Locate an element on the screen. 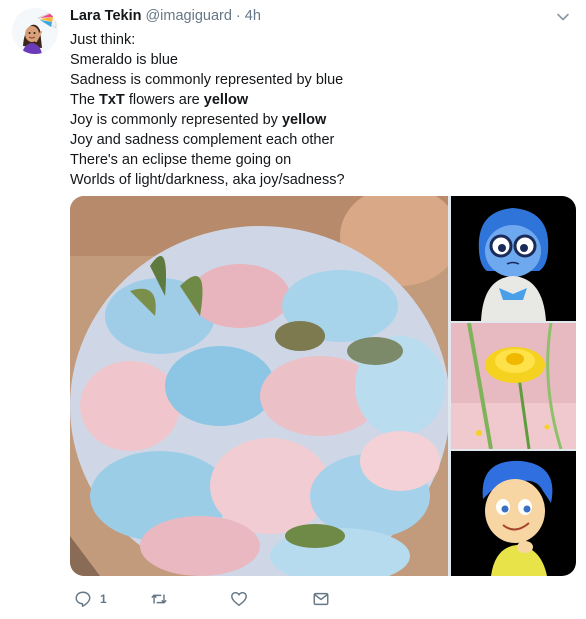 The width and height of the screenshot is (586, 619). retweet-button is located at coordinates (163, 599).